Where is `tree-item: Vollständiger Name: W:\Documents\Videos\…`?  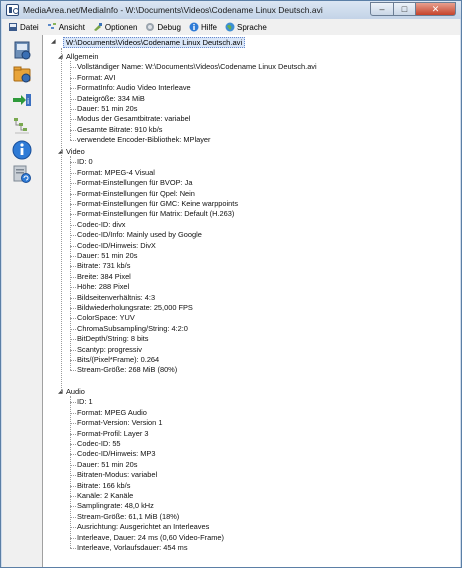 tree-item: Vollständiger Name: W:\Documents\Videos\… is located at coordinates (197, 67).